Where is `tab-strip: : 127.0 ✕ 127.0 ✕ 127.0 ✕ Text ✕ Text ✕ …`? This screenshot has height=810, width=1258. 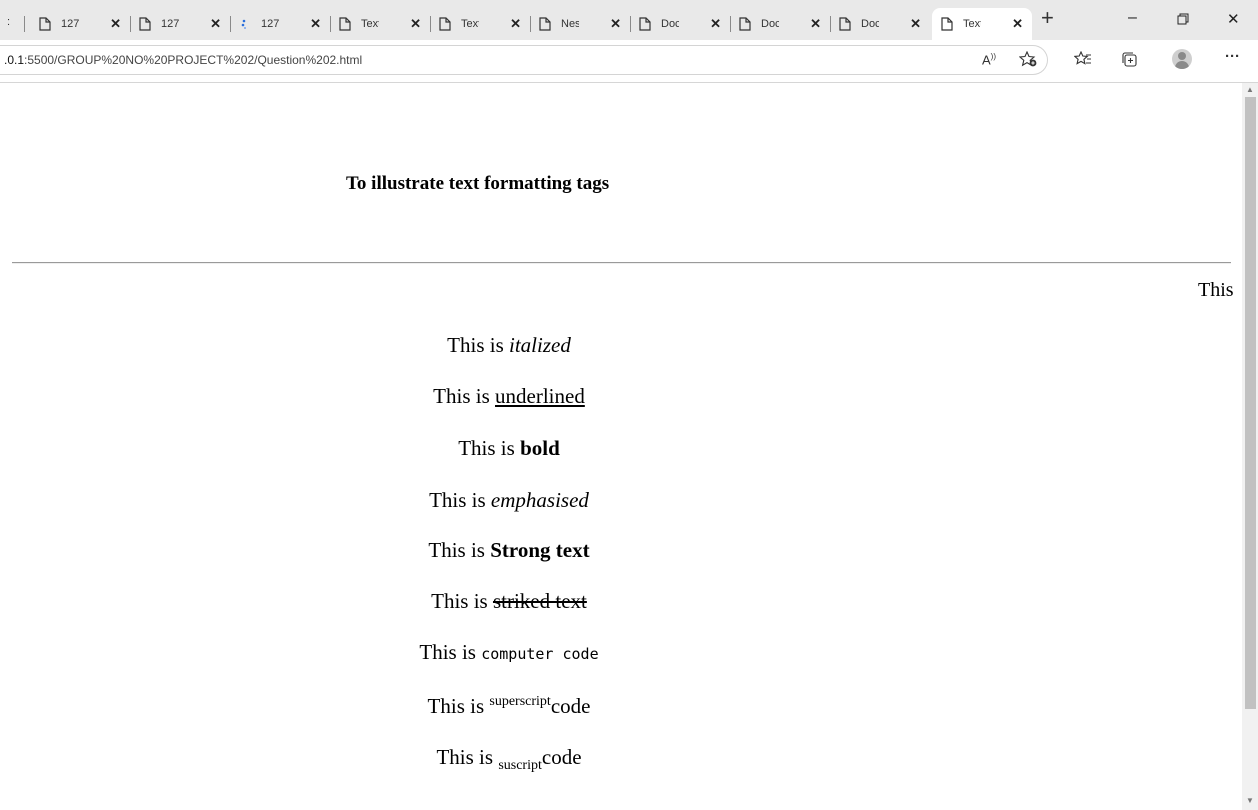
tab-strip: : 127.0 ✕ 127.0 ✕ 127.0 ✕ Text ✕ Text ✕ … is located at coordinates (629, 20).